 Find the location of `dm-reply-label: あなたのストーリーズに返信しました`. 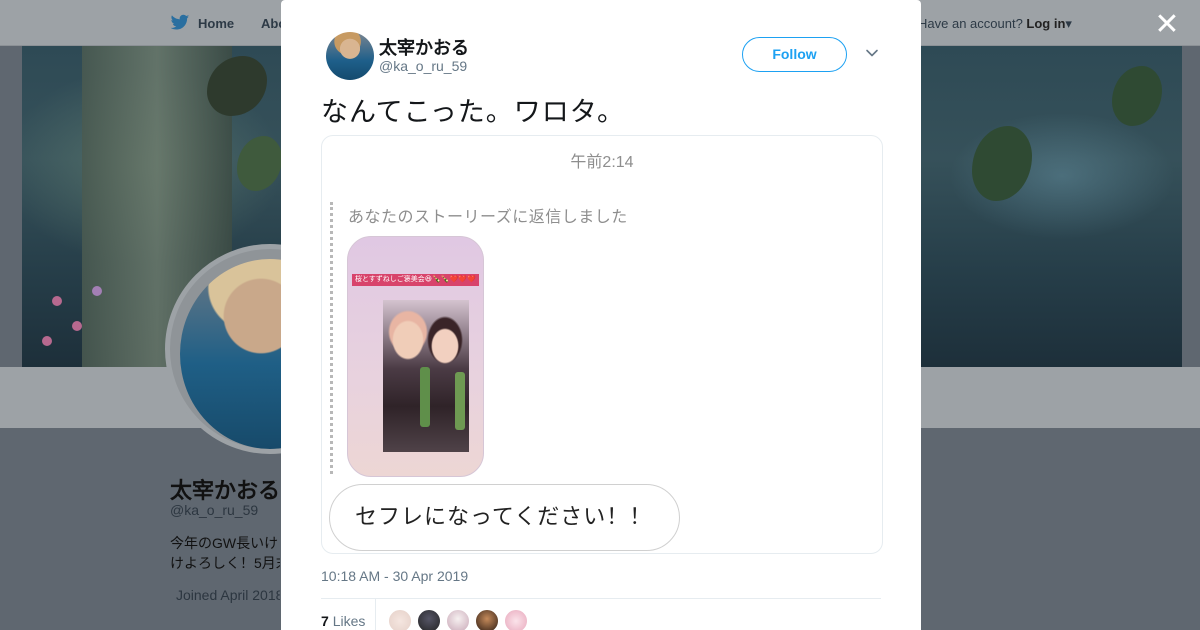

dm-reply-label: あなたのストーリーズに返信しました is located at coordinates (488, 217).